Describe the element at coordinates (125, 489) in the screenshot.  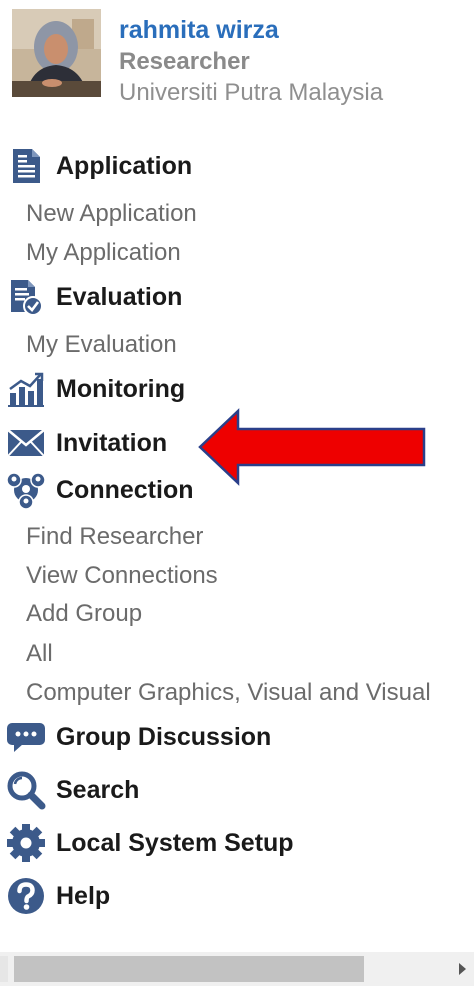
I see `menu-connection-label: Connection` at that location.